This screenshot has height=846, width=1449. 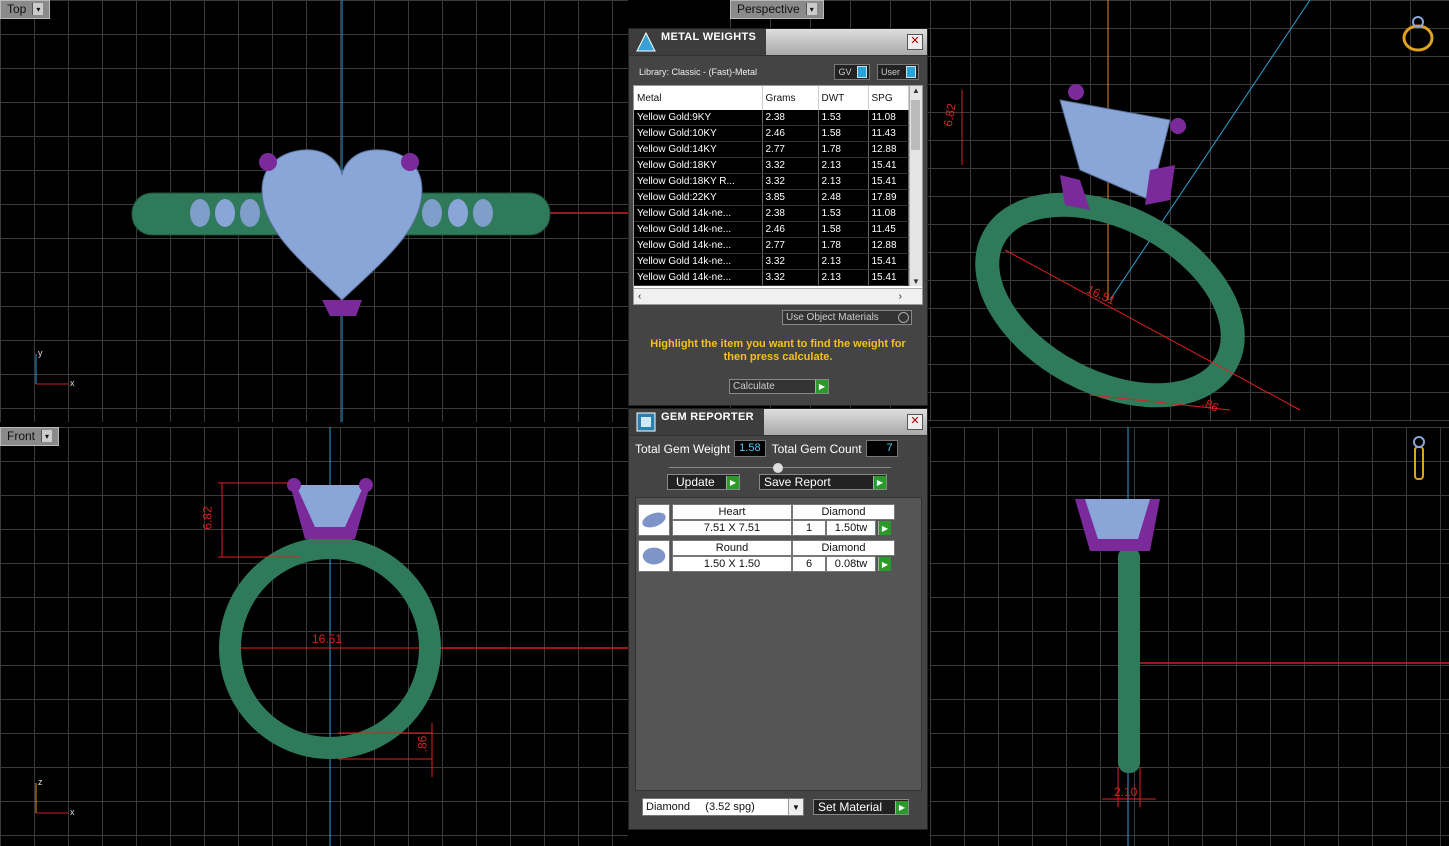 I want to click on toggle-circle-icon, so click(x=903, y=317).